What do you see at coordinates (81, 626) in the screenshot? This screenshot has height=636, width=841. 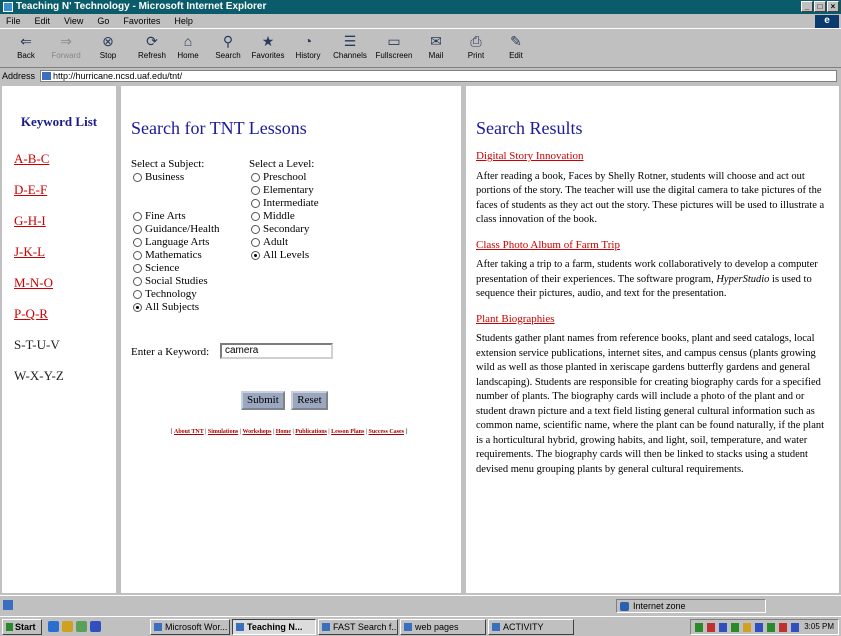 I see `quicklaunch-desktop-icon` at bounding box center [81, 626].